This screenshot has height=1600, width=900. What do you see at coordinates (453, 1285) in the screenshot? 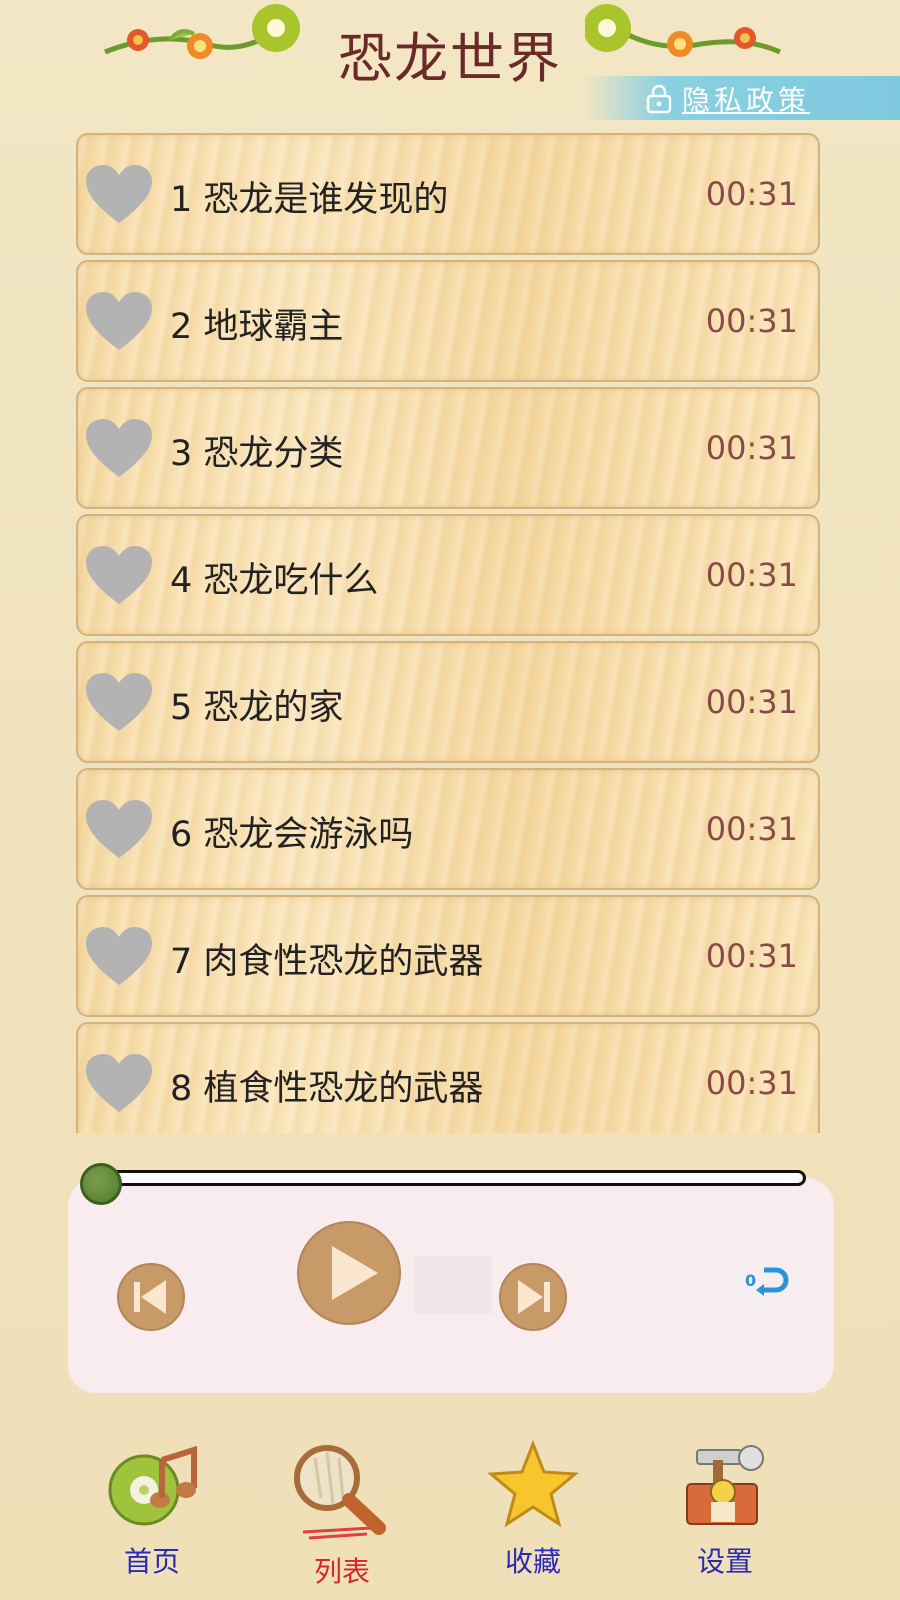
I see `player-spacer` at bounding box center [453, 1285].